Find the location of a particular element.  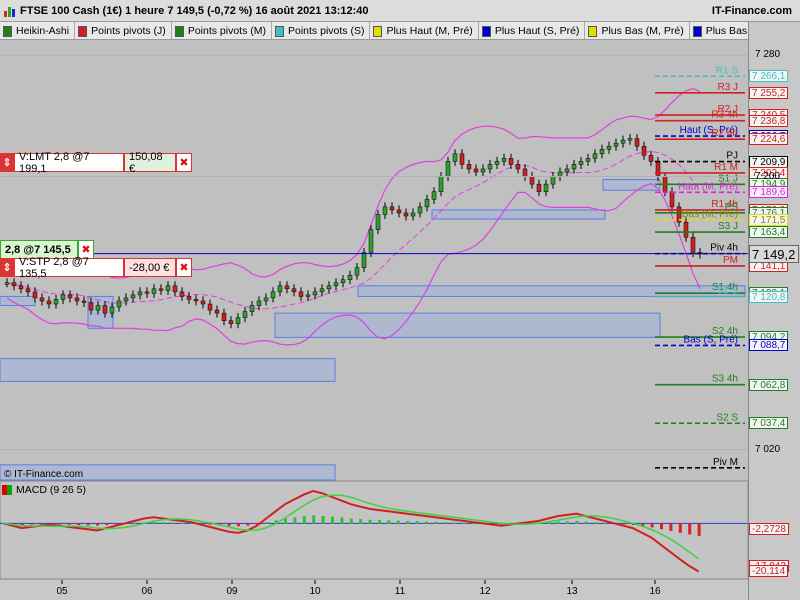

order-lmt: ⇕ V:LMT 2,8 @7 199,1 150,08 € ✖ is located at coordinates (96, 163).